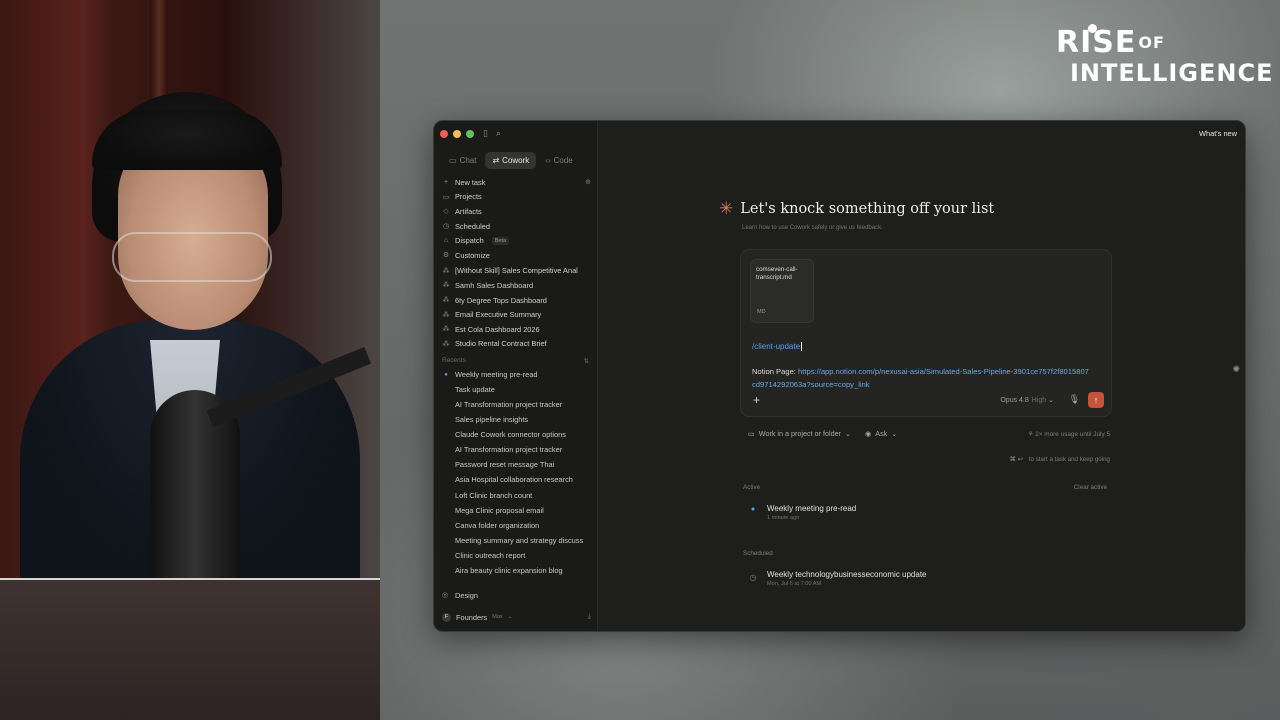  I want to click on account-switcher: F Founders Max ⌄ ⤓, so click(515, 617).